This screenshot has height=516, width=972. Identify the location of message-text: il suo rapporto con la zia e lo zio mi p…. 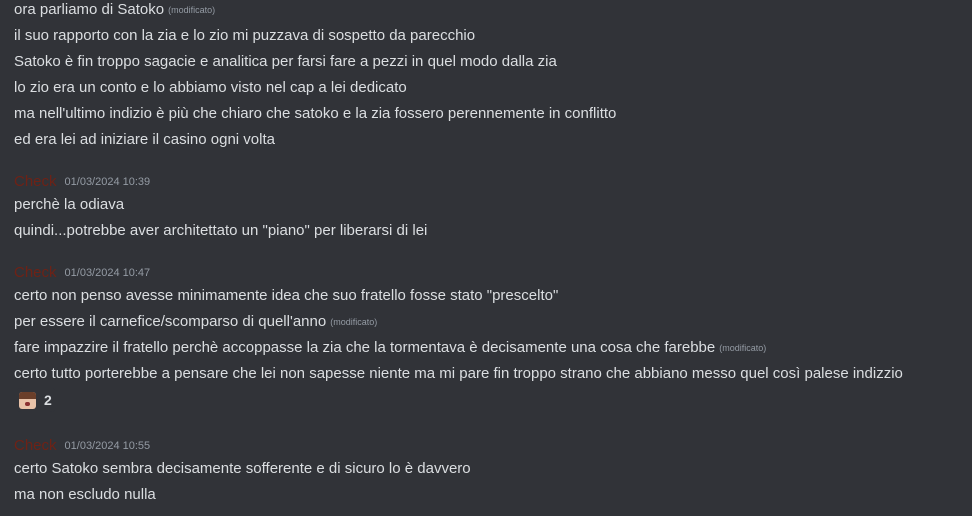
(245, 35).